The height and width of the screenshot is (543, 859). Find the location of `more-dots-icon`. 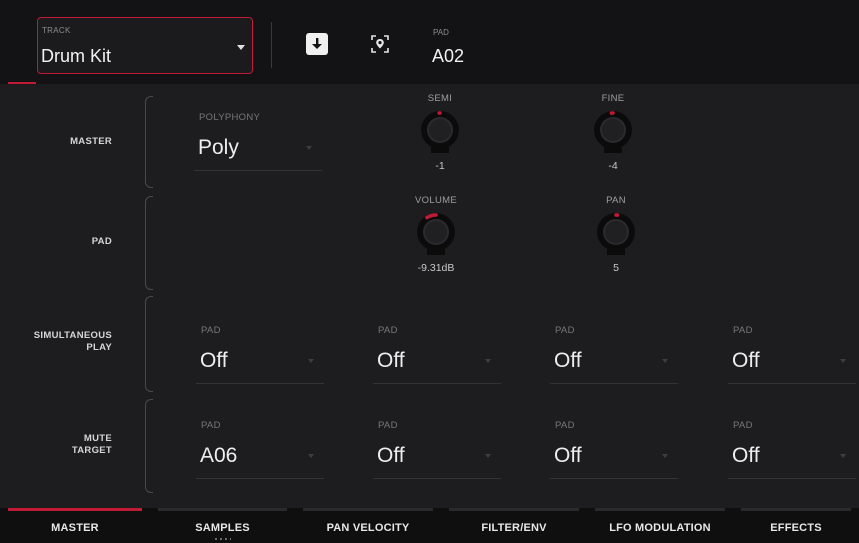

more-dots-icon is located at coordinates (222, 539).